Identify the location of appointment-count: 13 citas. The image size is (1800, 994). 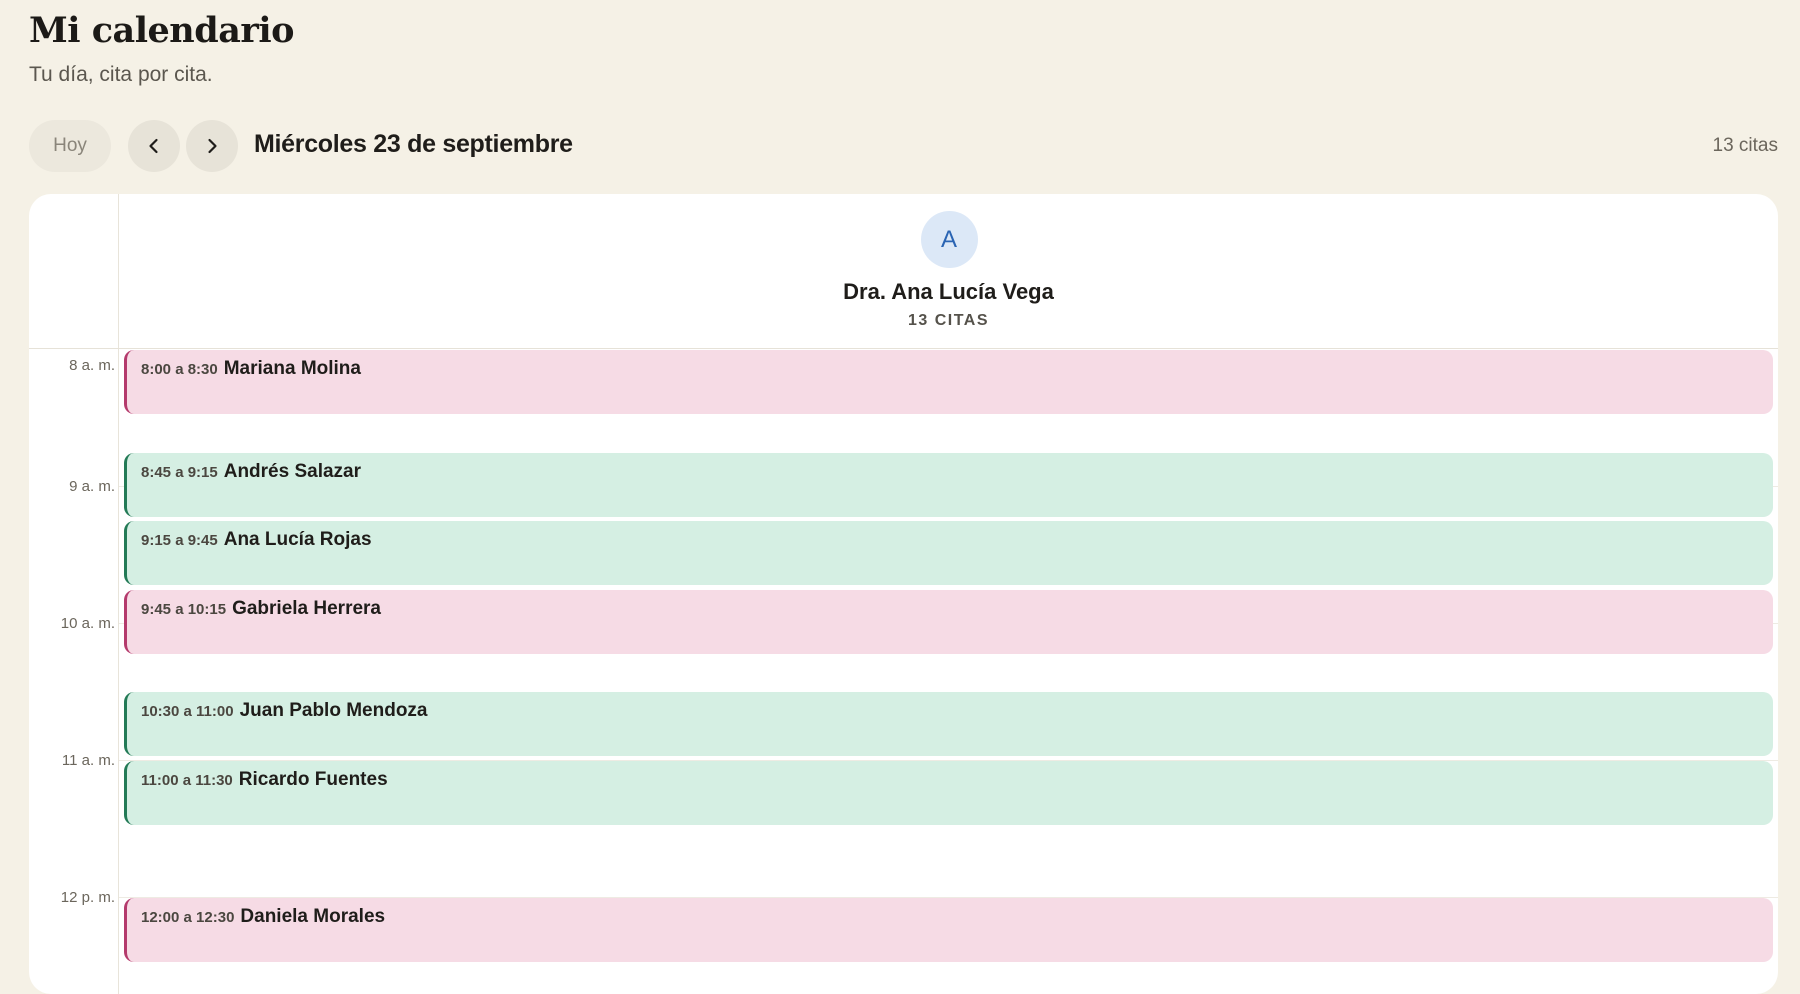
(1745, 145).